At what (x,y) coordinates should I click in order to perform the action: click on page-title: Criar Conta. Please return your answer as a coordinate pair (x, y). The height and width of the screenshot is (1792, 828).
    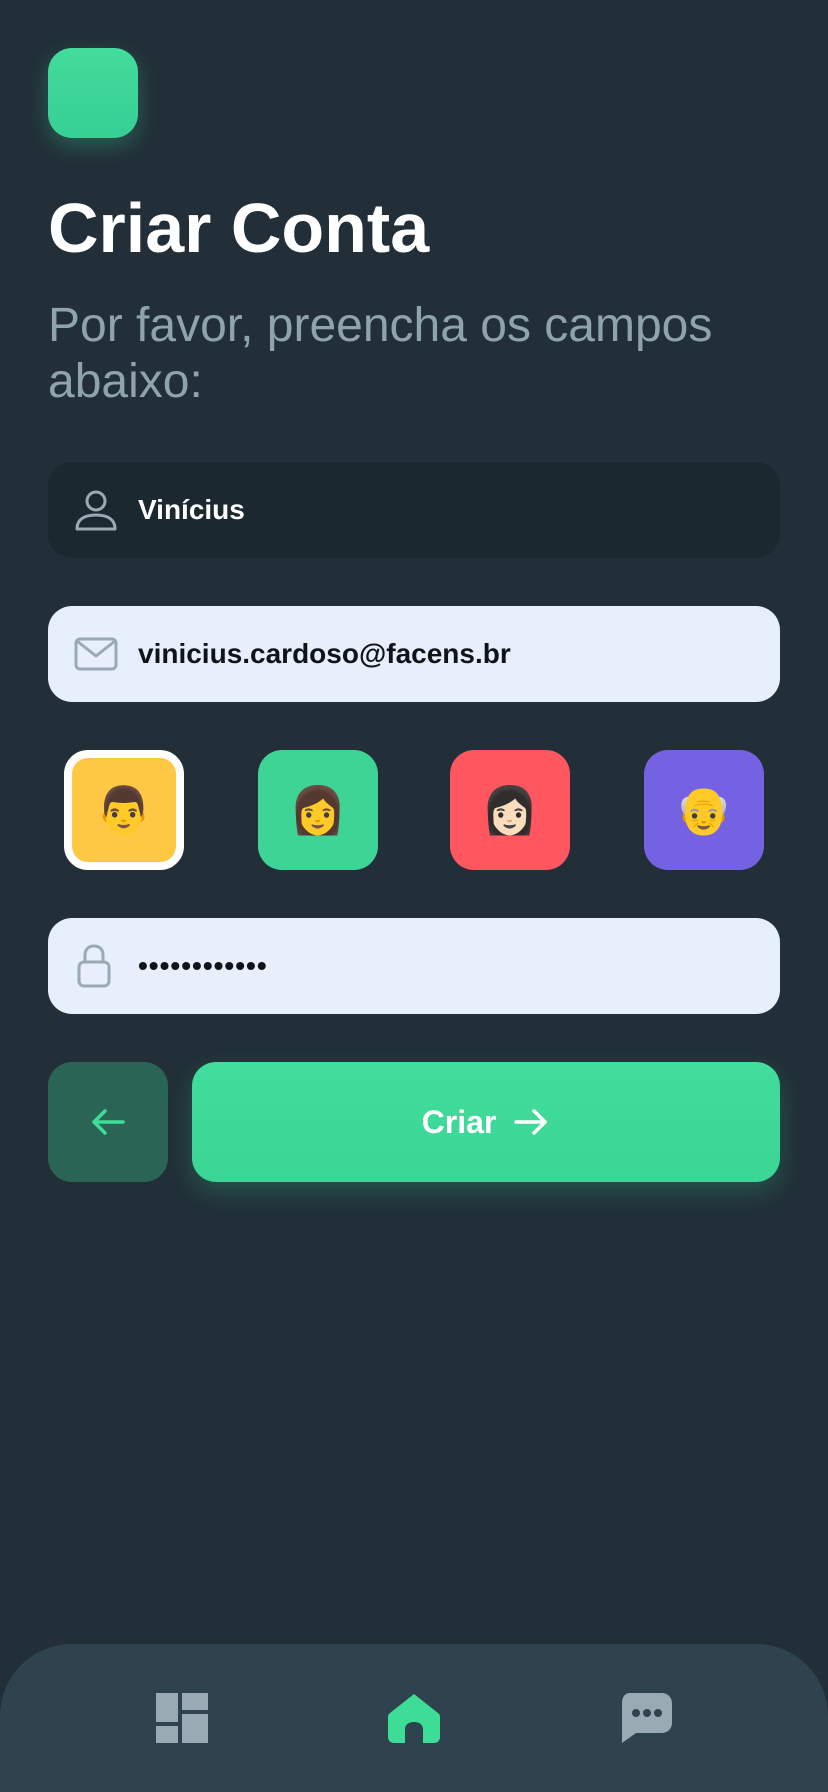
    Looking at the image, I should click on (239, 228).